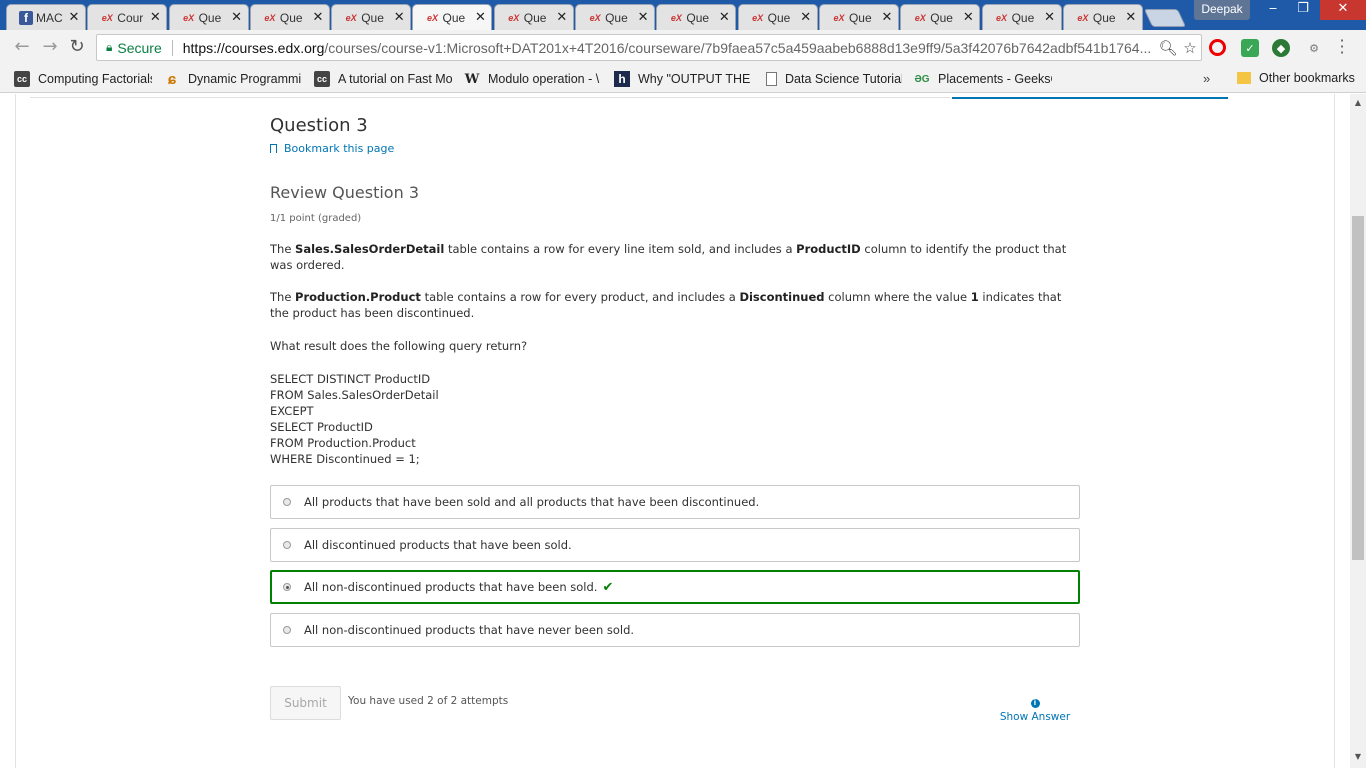 The image size is (1366, 768). Describe the element at coordinates (1035, 709) in the screenshot. I see `show-answer-button: i Show Answer` at that location.